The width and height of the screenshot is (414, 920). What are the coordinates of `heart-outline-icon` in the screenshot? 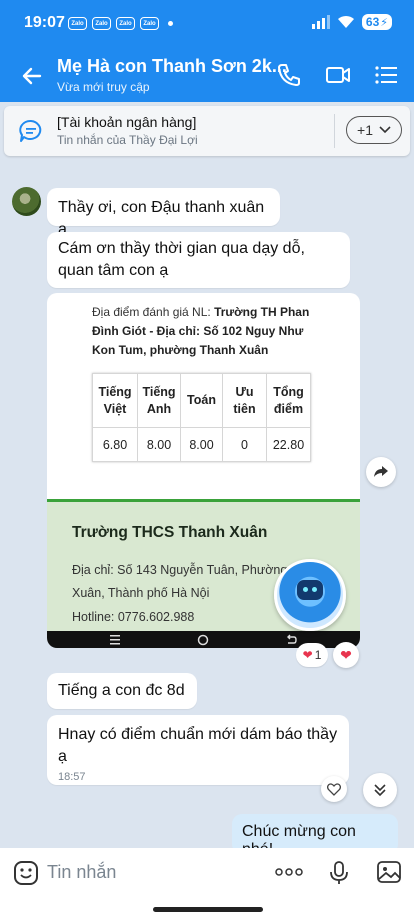 It's located at (334, 789).